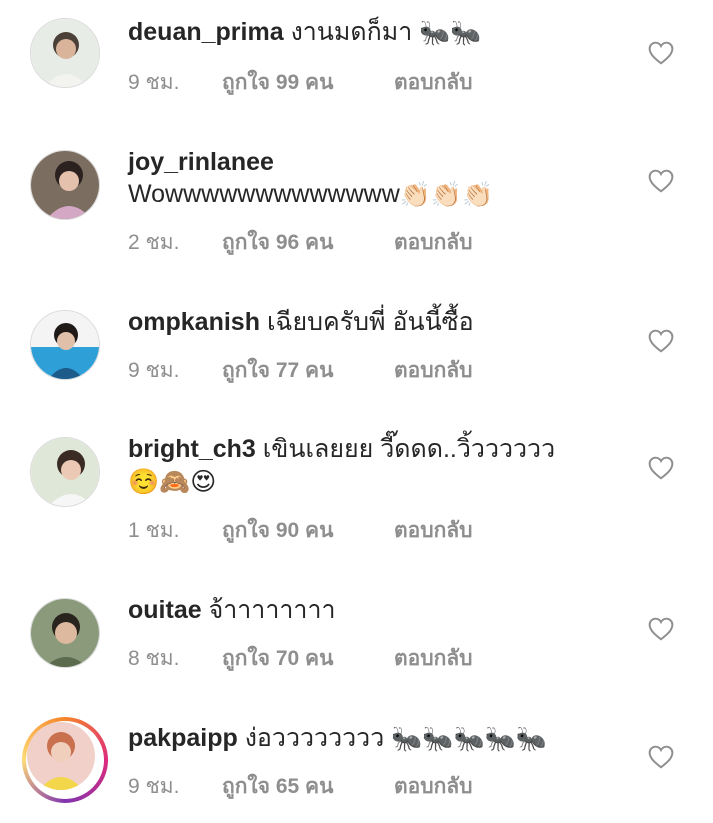  I want to click on comment-emoji: 👏🏻👏🏻👏🏻, so click(446, 195).